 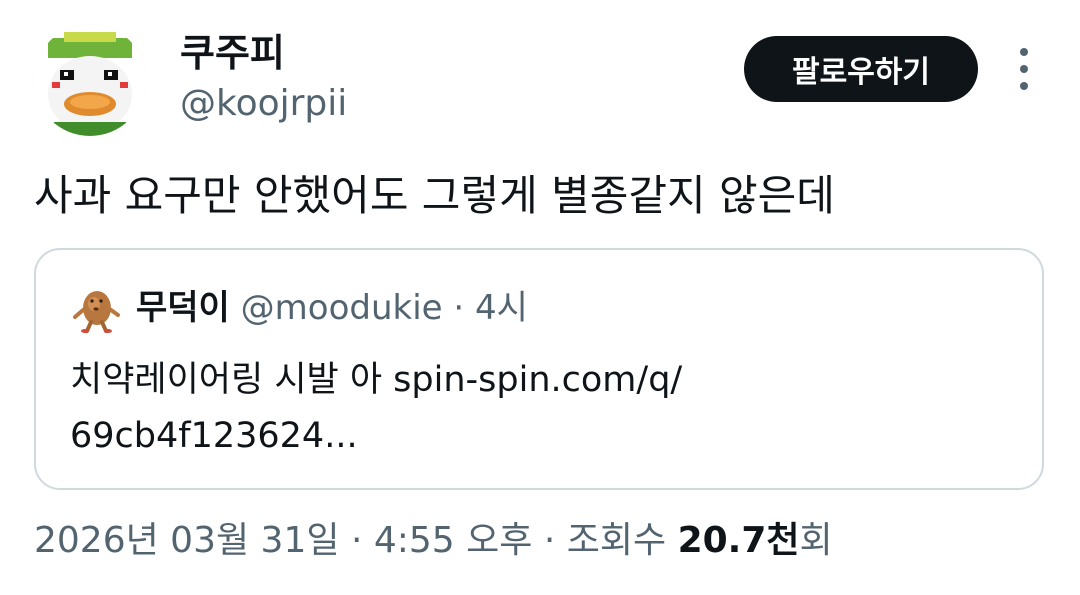 I want to click on tweet-meta: 2026년 03월 31일 · 4:55 오후 · 조회수 20.7천회, so click(x=433, y=541).